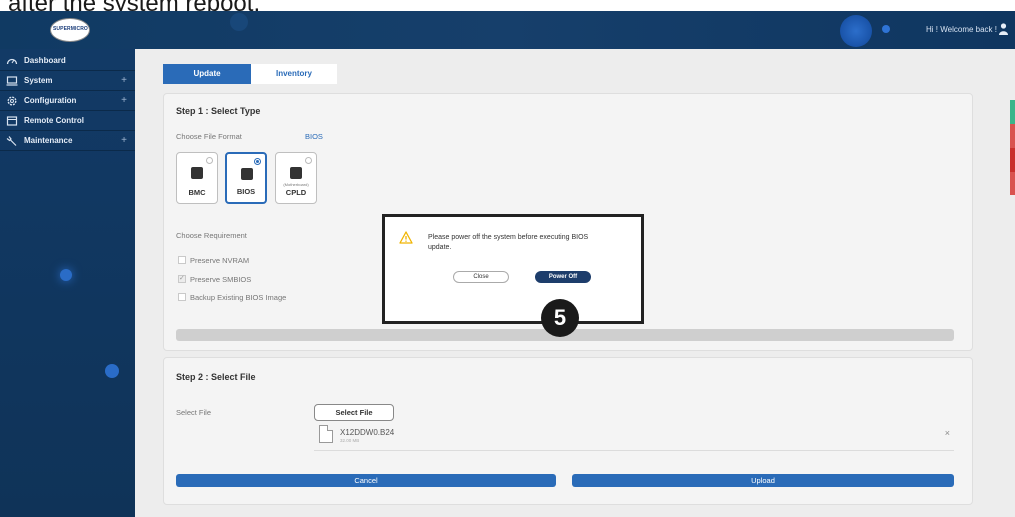  Describe the element at coordinates (11, 141) in the screenshot. I see `wrench-icon` at that location.